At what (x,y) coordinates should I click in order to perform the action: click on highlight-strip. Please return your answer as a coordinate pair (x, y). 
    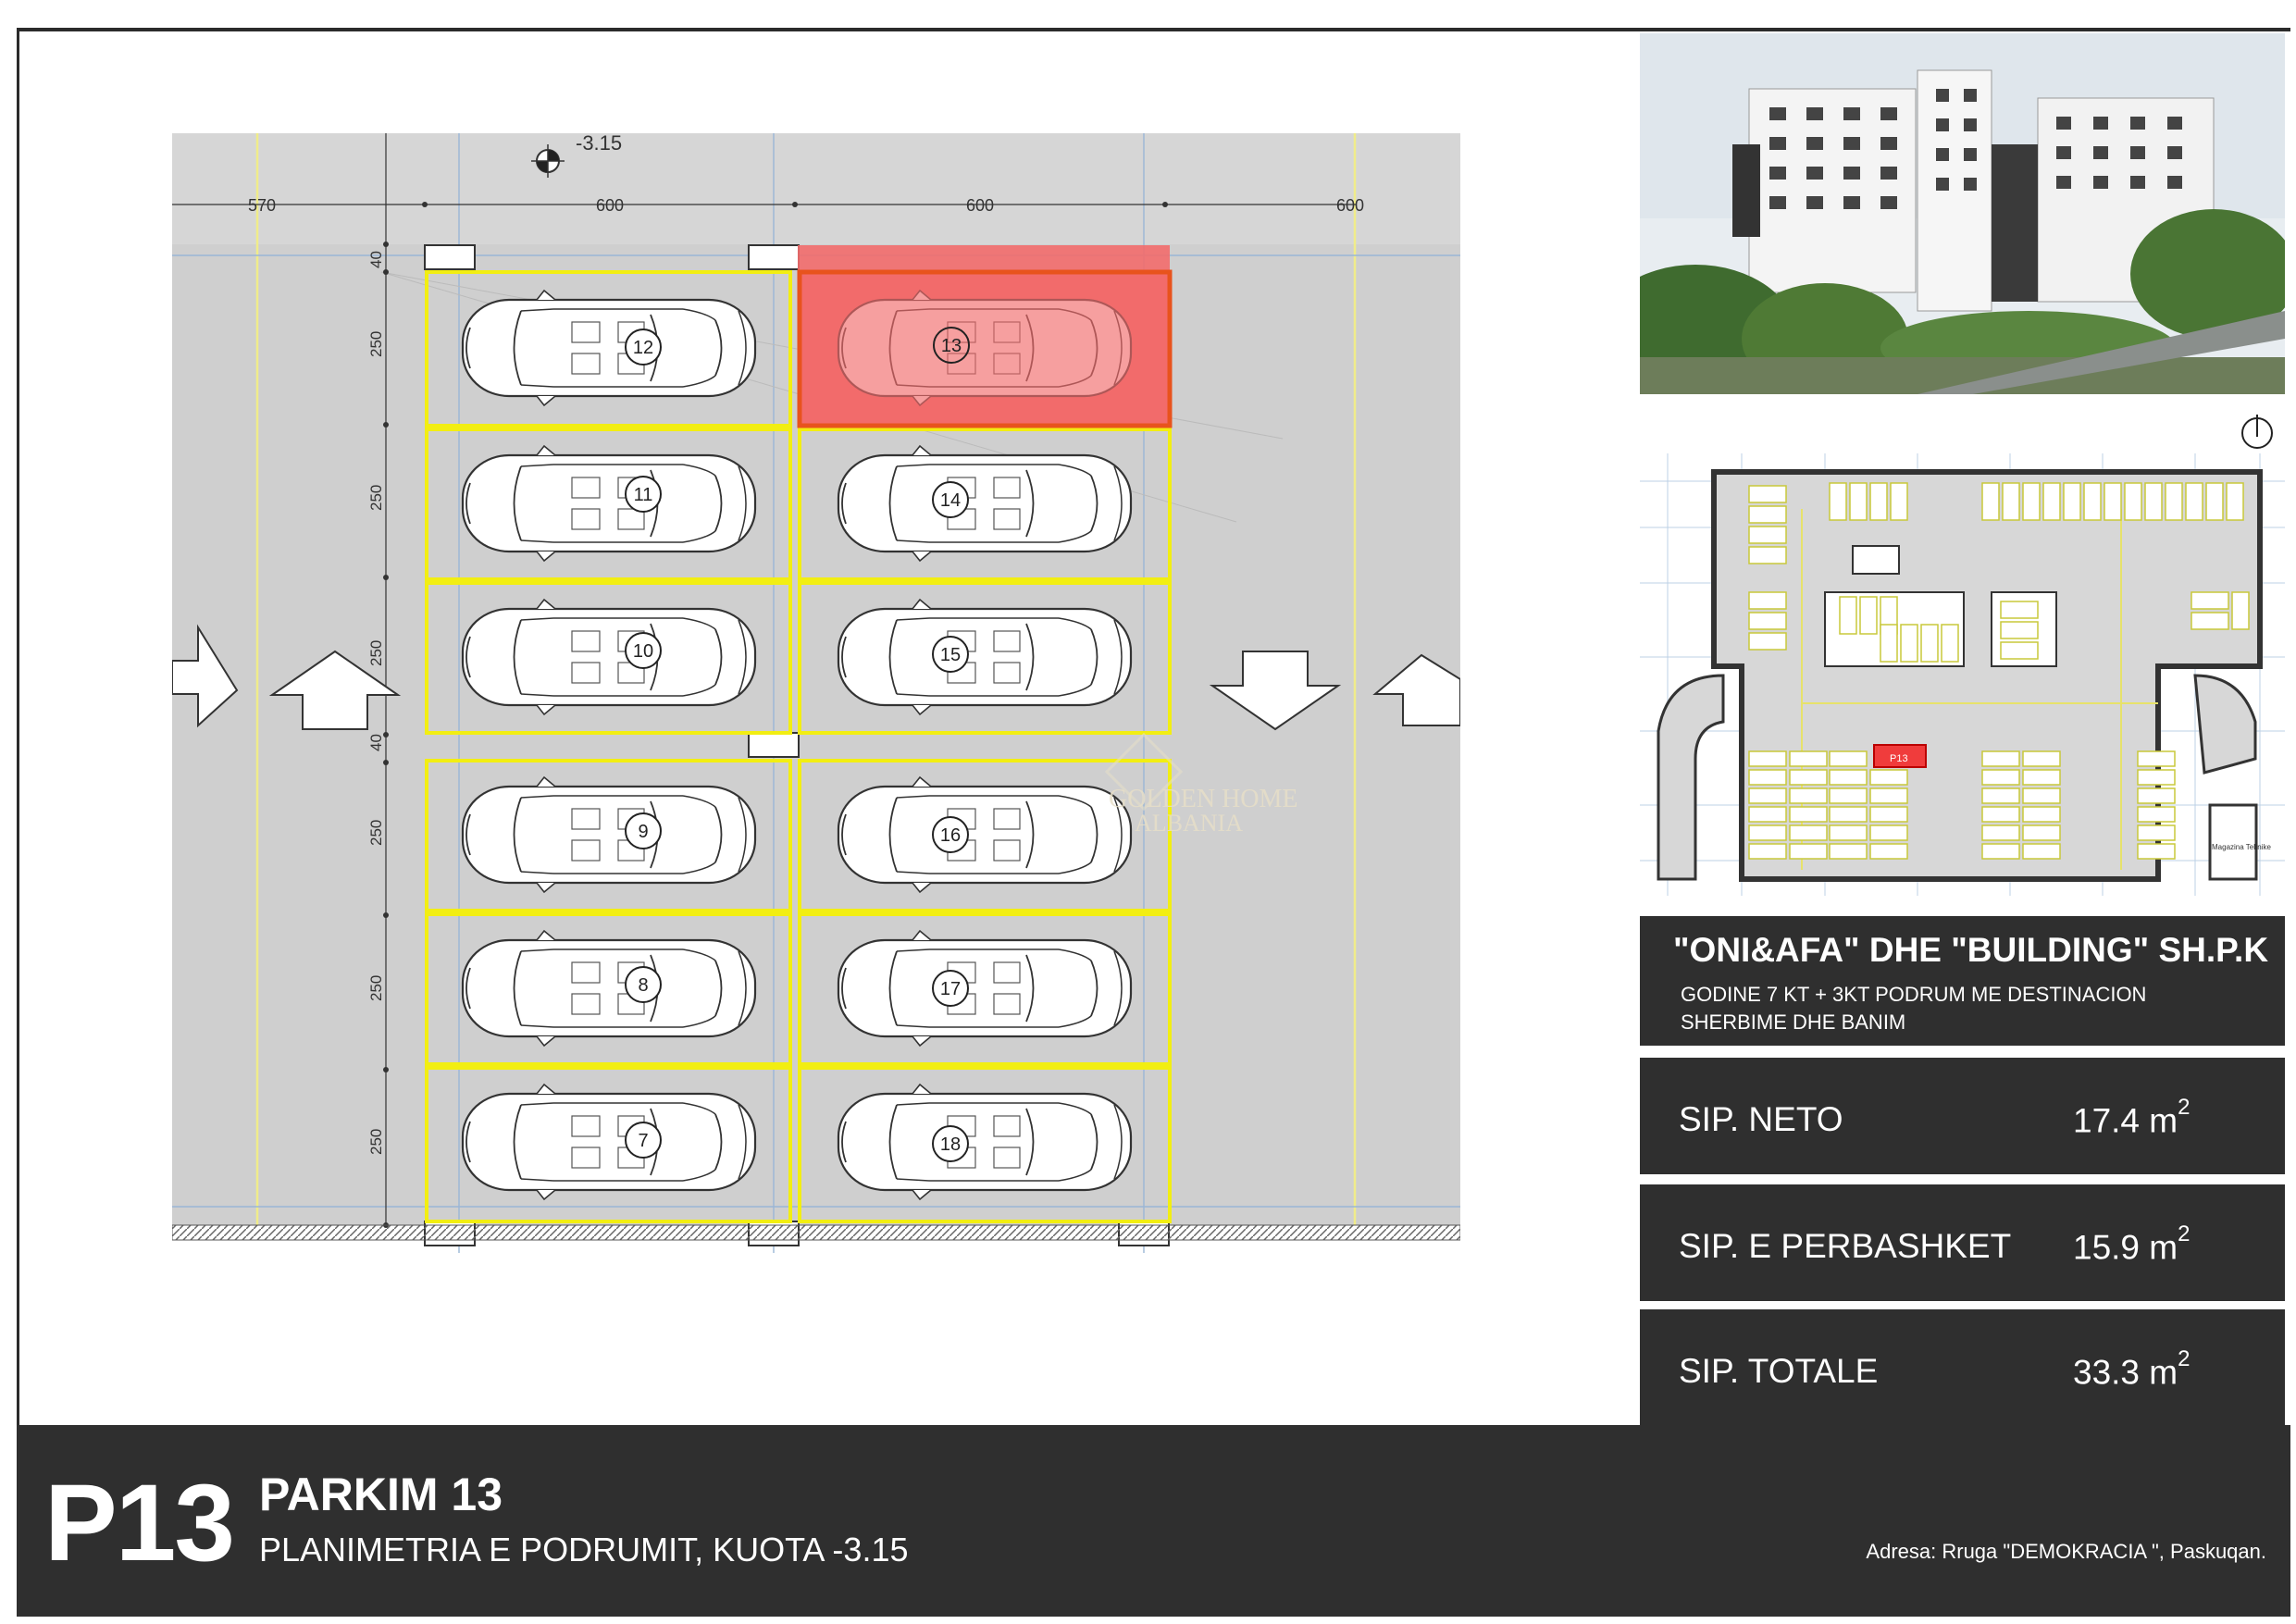
    Looking at the image, I should click on (984, 259).